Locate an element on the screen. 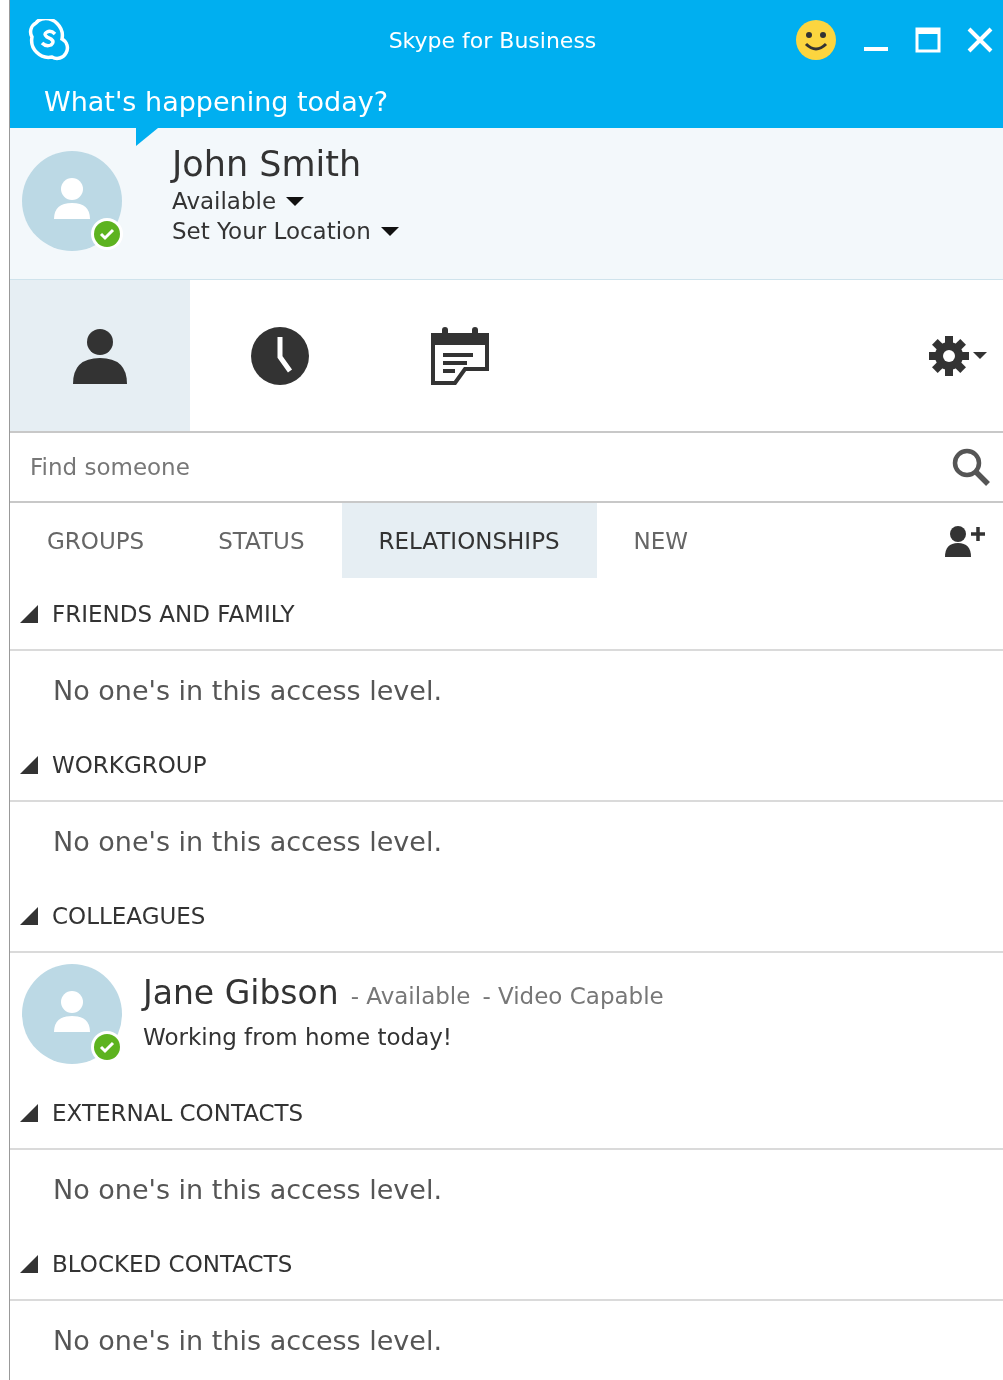  nav-tab is located at coordinates (100, 355).